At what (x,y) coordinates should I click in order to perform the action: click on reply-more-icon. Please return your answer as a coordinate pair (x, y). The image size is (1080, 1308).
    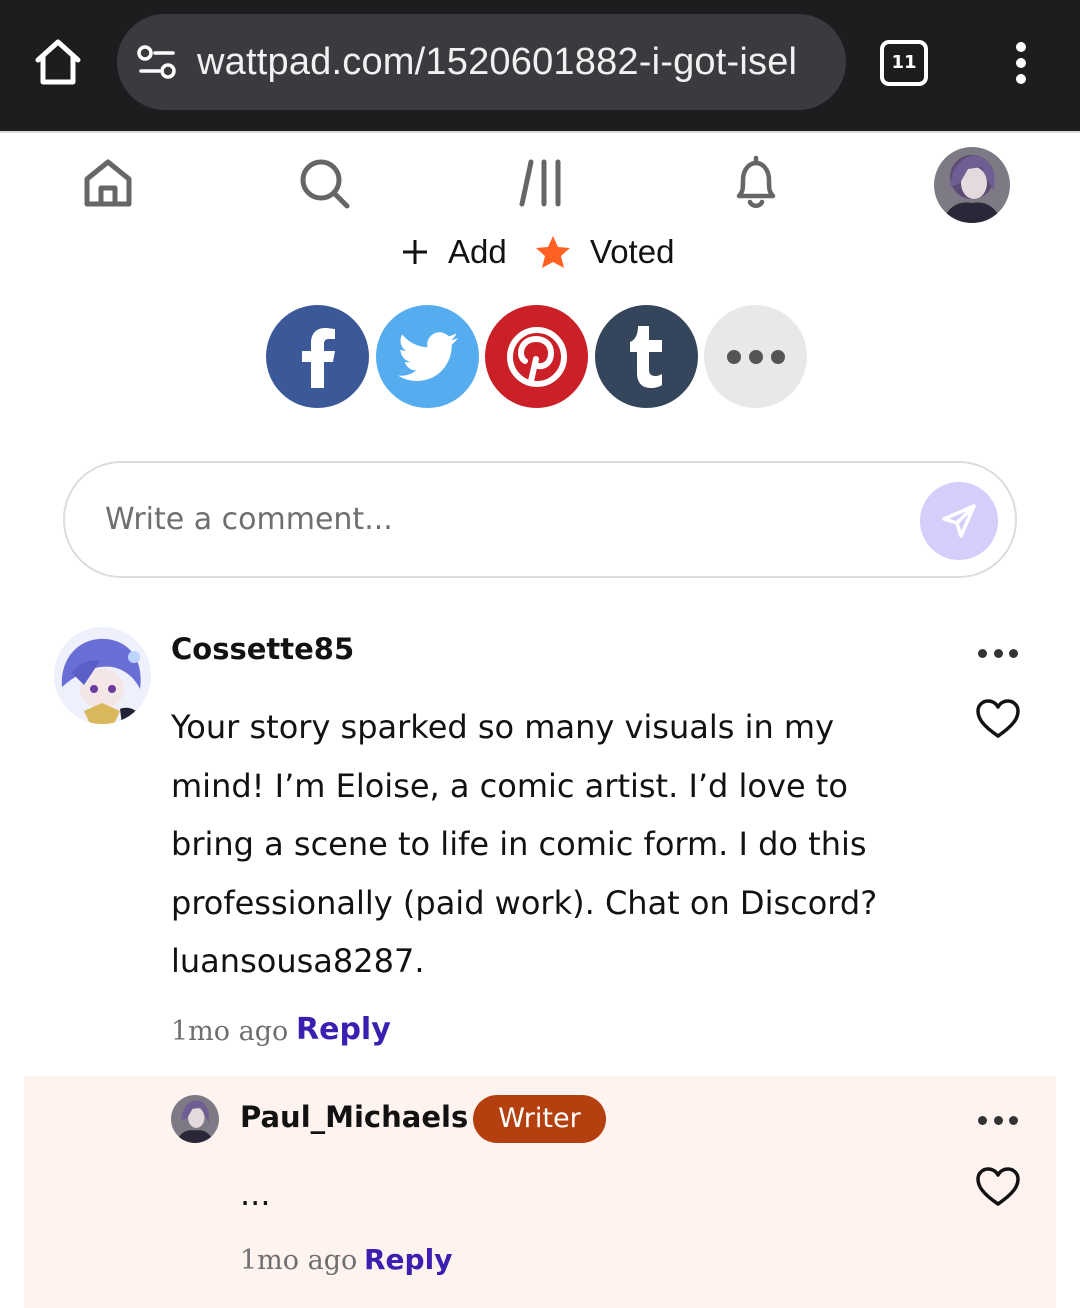
    Looking at the image, I should click on (998, 1122).